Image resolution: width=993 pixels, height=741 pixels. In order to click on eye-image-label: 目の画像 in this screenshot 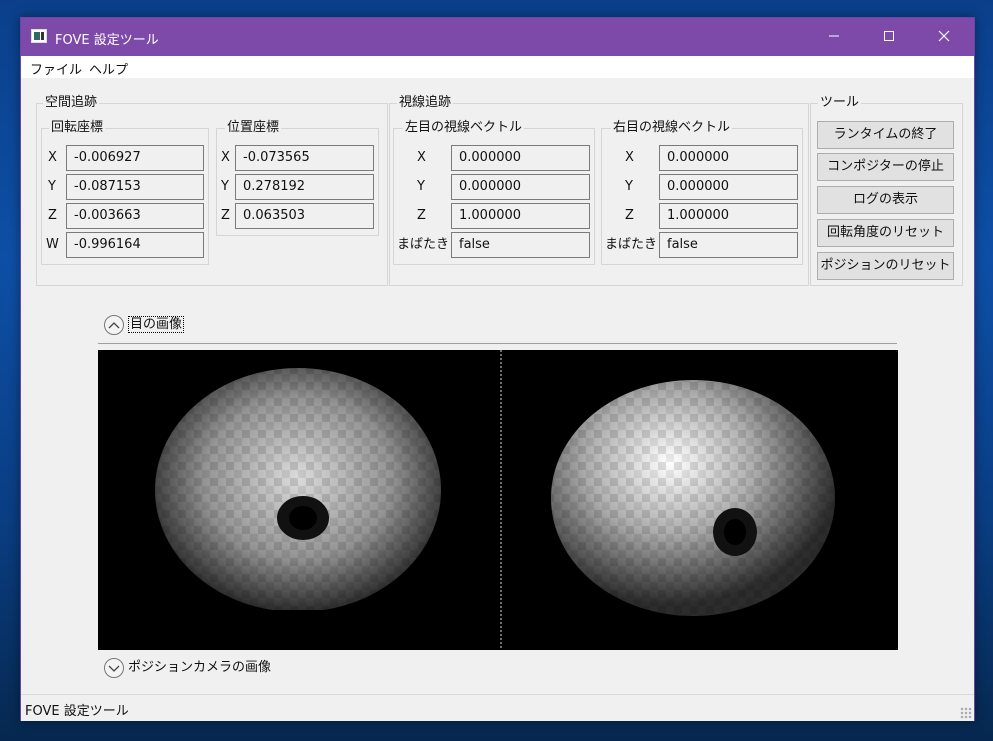, I will do `click(156, 324)`.